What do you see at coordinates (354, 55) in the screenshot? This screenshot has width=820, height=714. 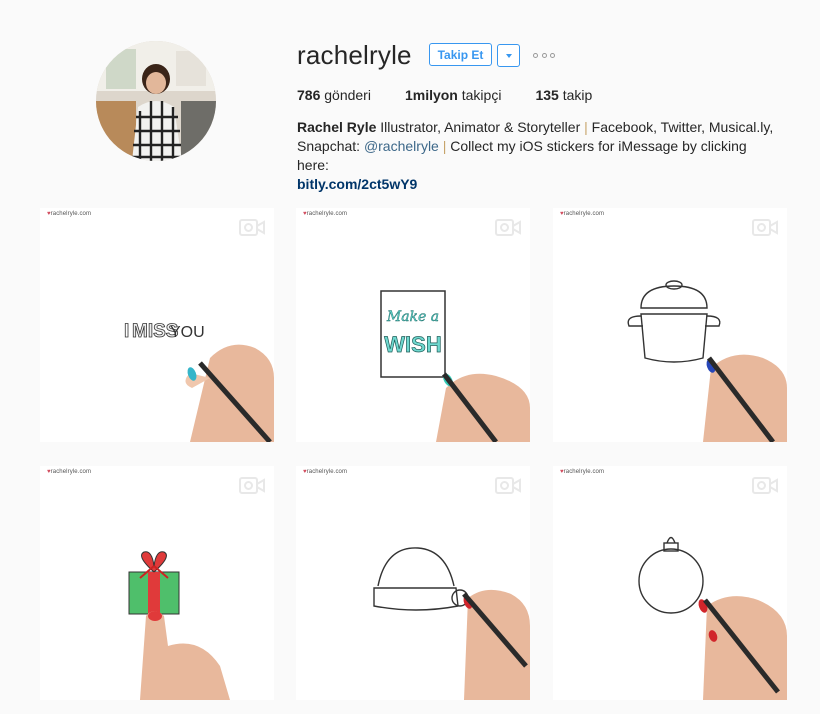 I see `profile-username: rachelryle` at bounding box center [354, 55].